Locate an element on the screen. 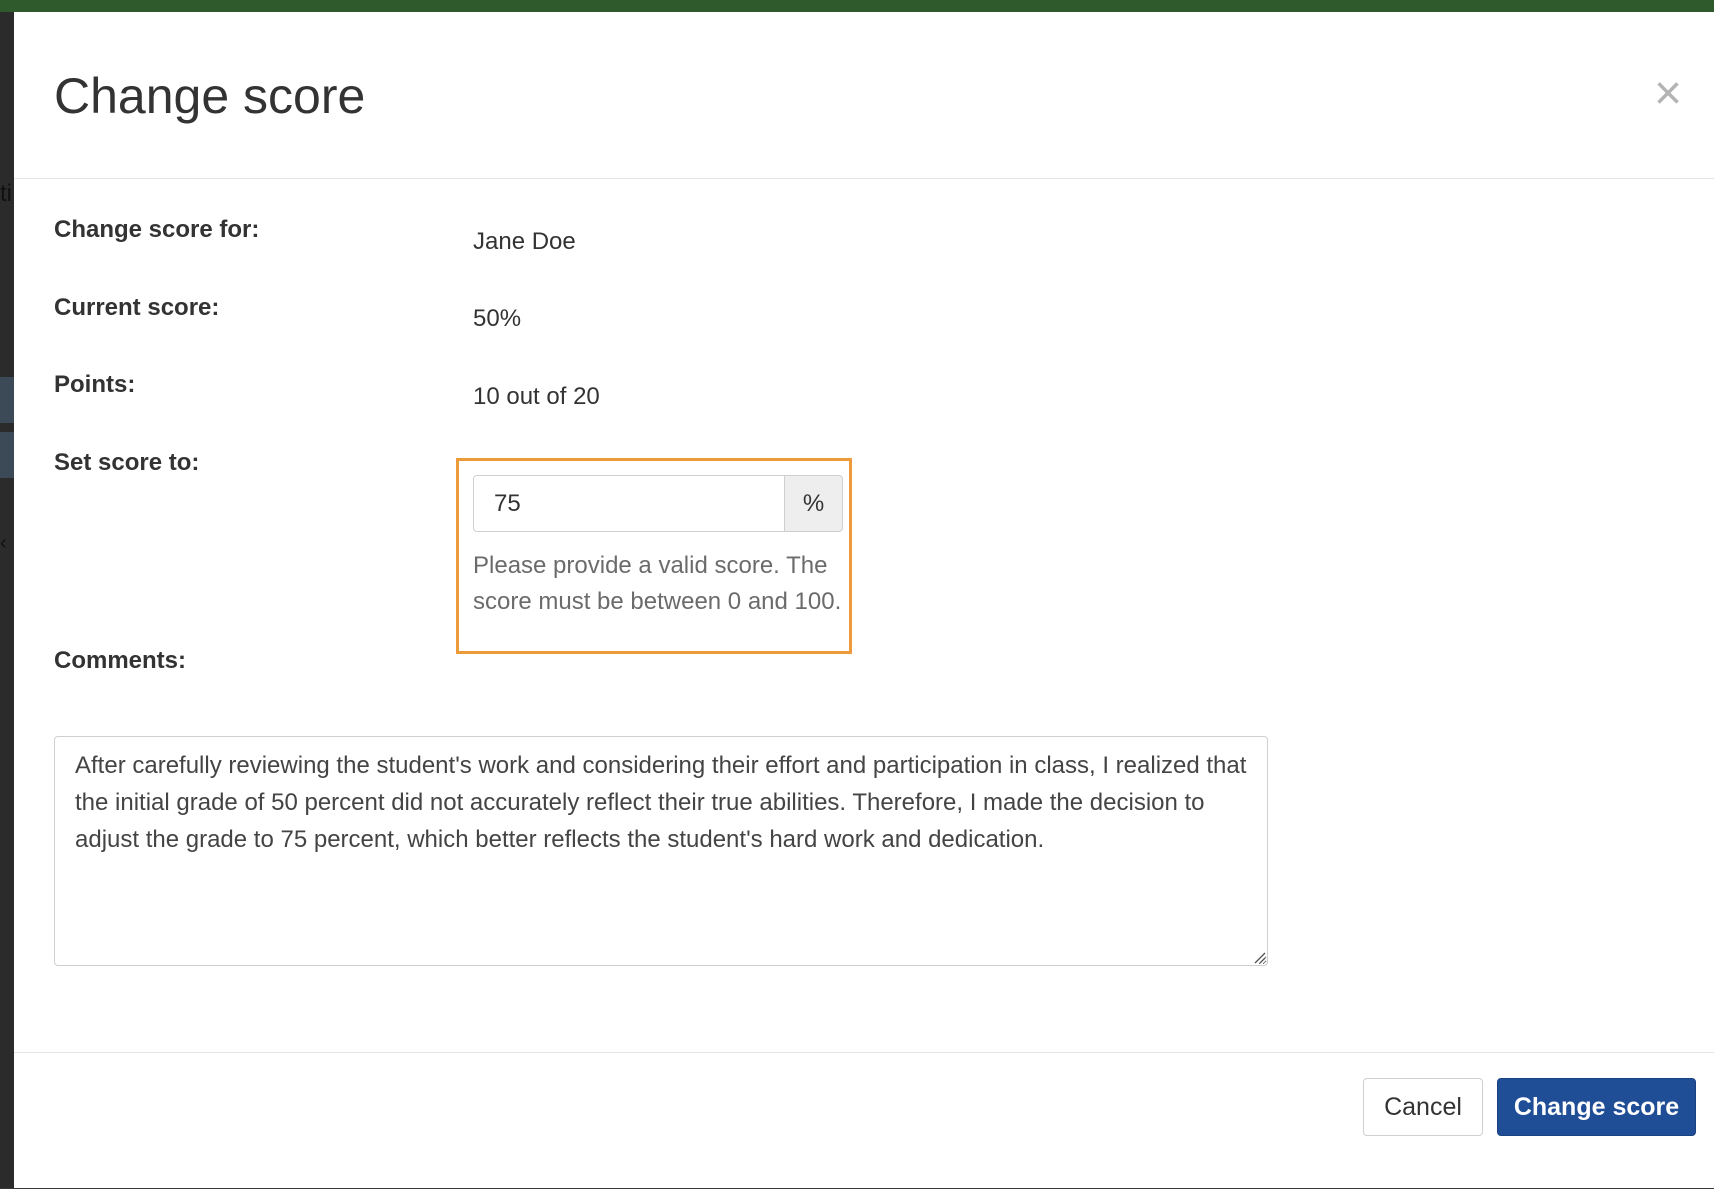  dialog-header: Change score × is located at coordinates (864, 95).